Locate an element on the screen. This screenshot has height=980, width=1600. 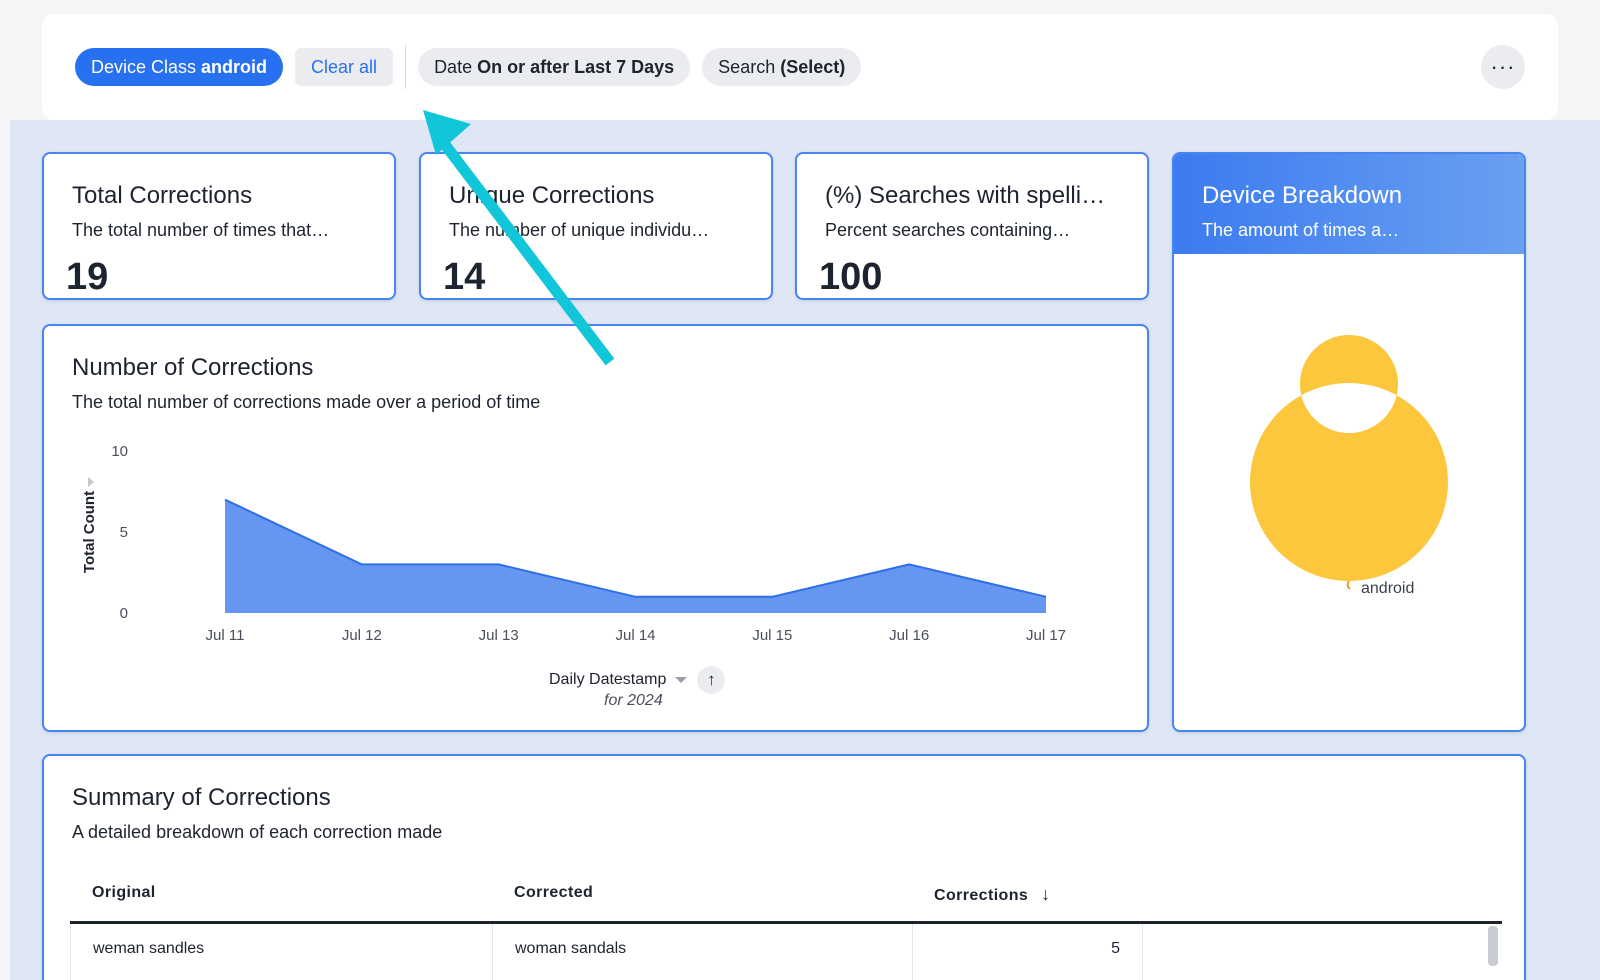
clear-all-button: Clear all is located at coordinates (344, 67).